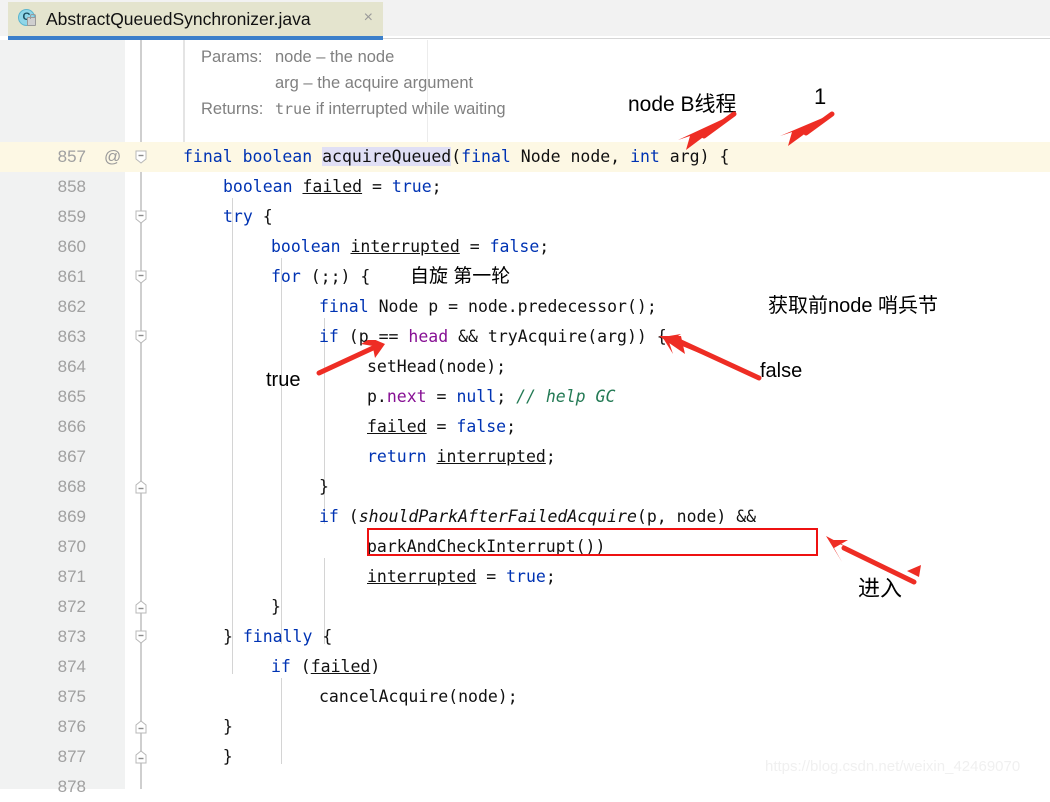 This screenshot has width=1050, height=802. I want to click on code-row-858: 858 boolean failed = true;, so click(525, 187).